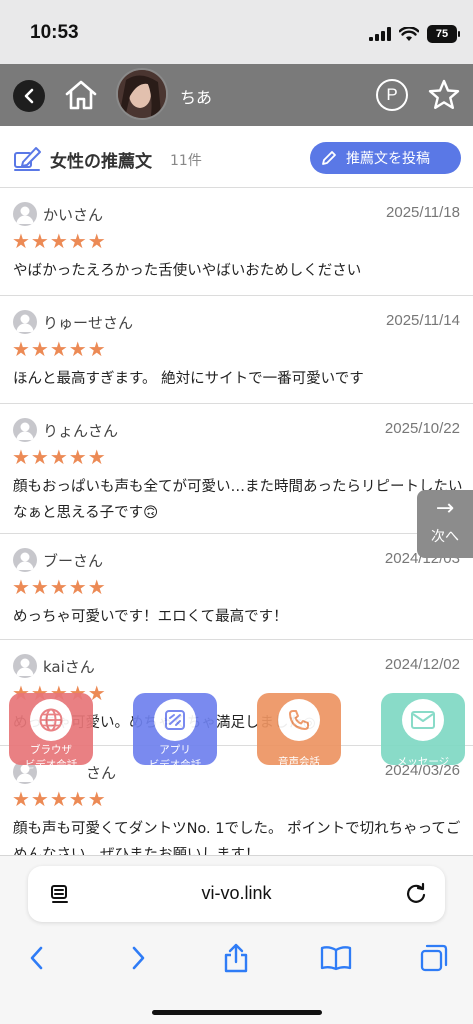  I want to click on back-button, so click(29, 96).